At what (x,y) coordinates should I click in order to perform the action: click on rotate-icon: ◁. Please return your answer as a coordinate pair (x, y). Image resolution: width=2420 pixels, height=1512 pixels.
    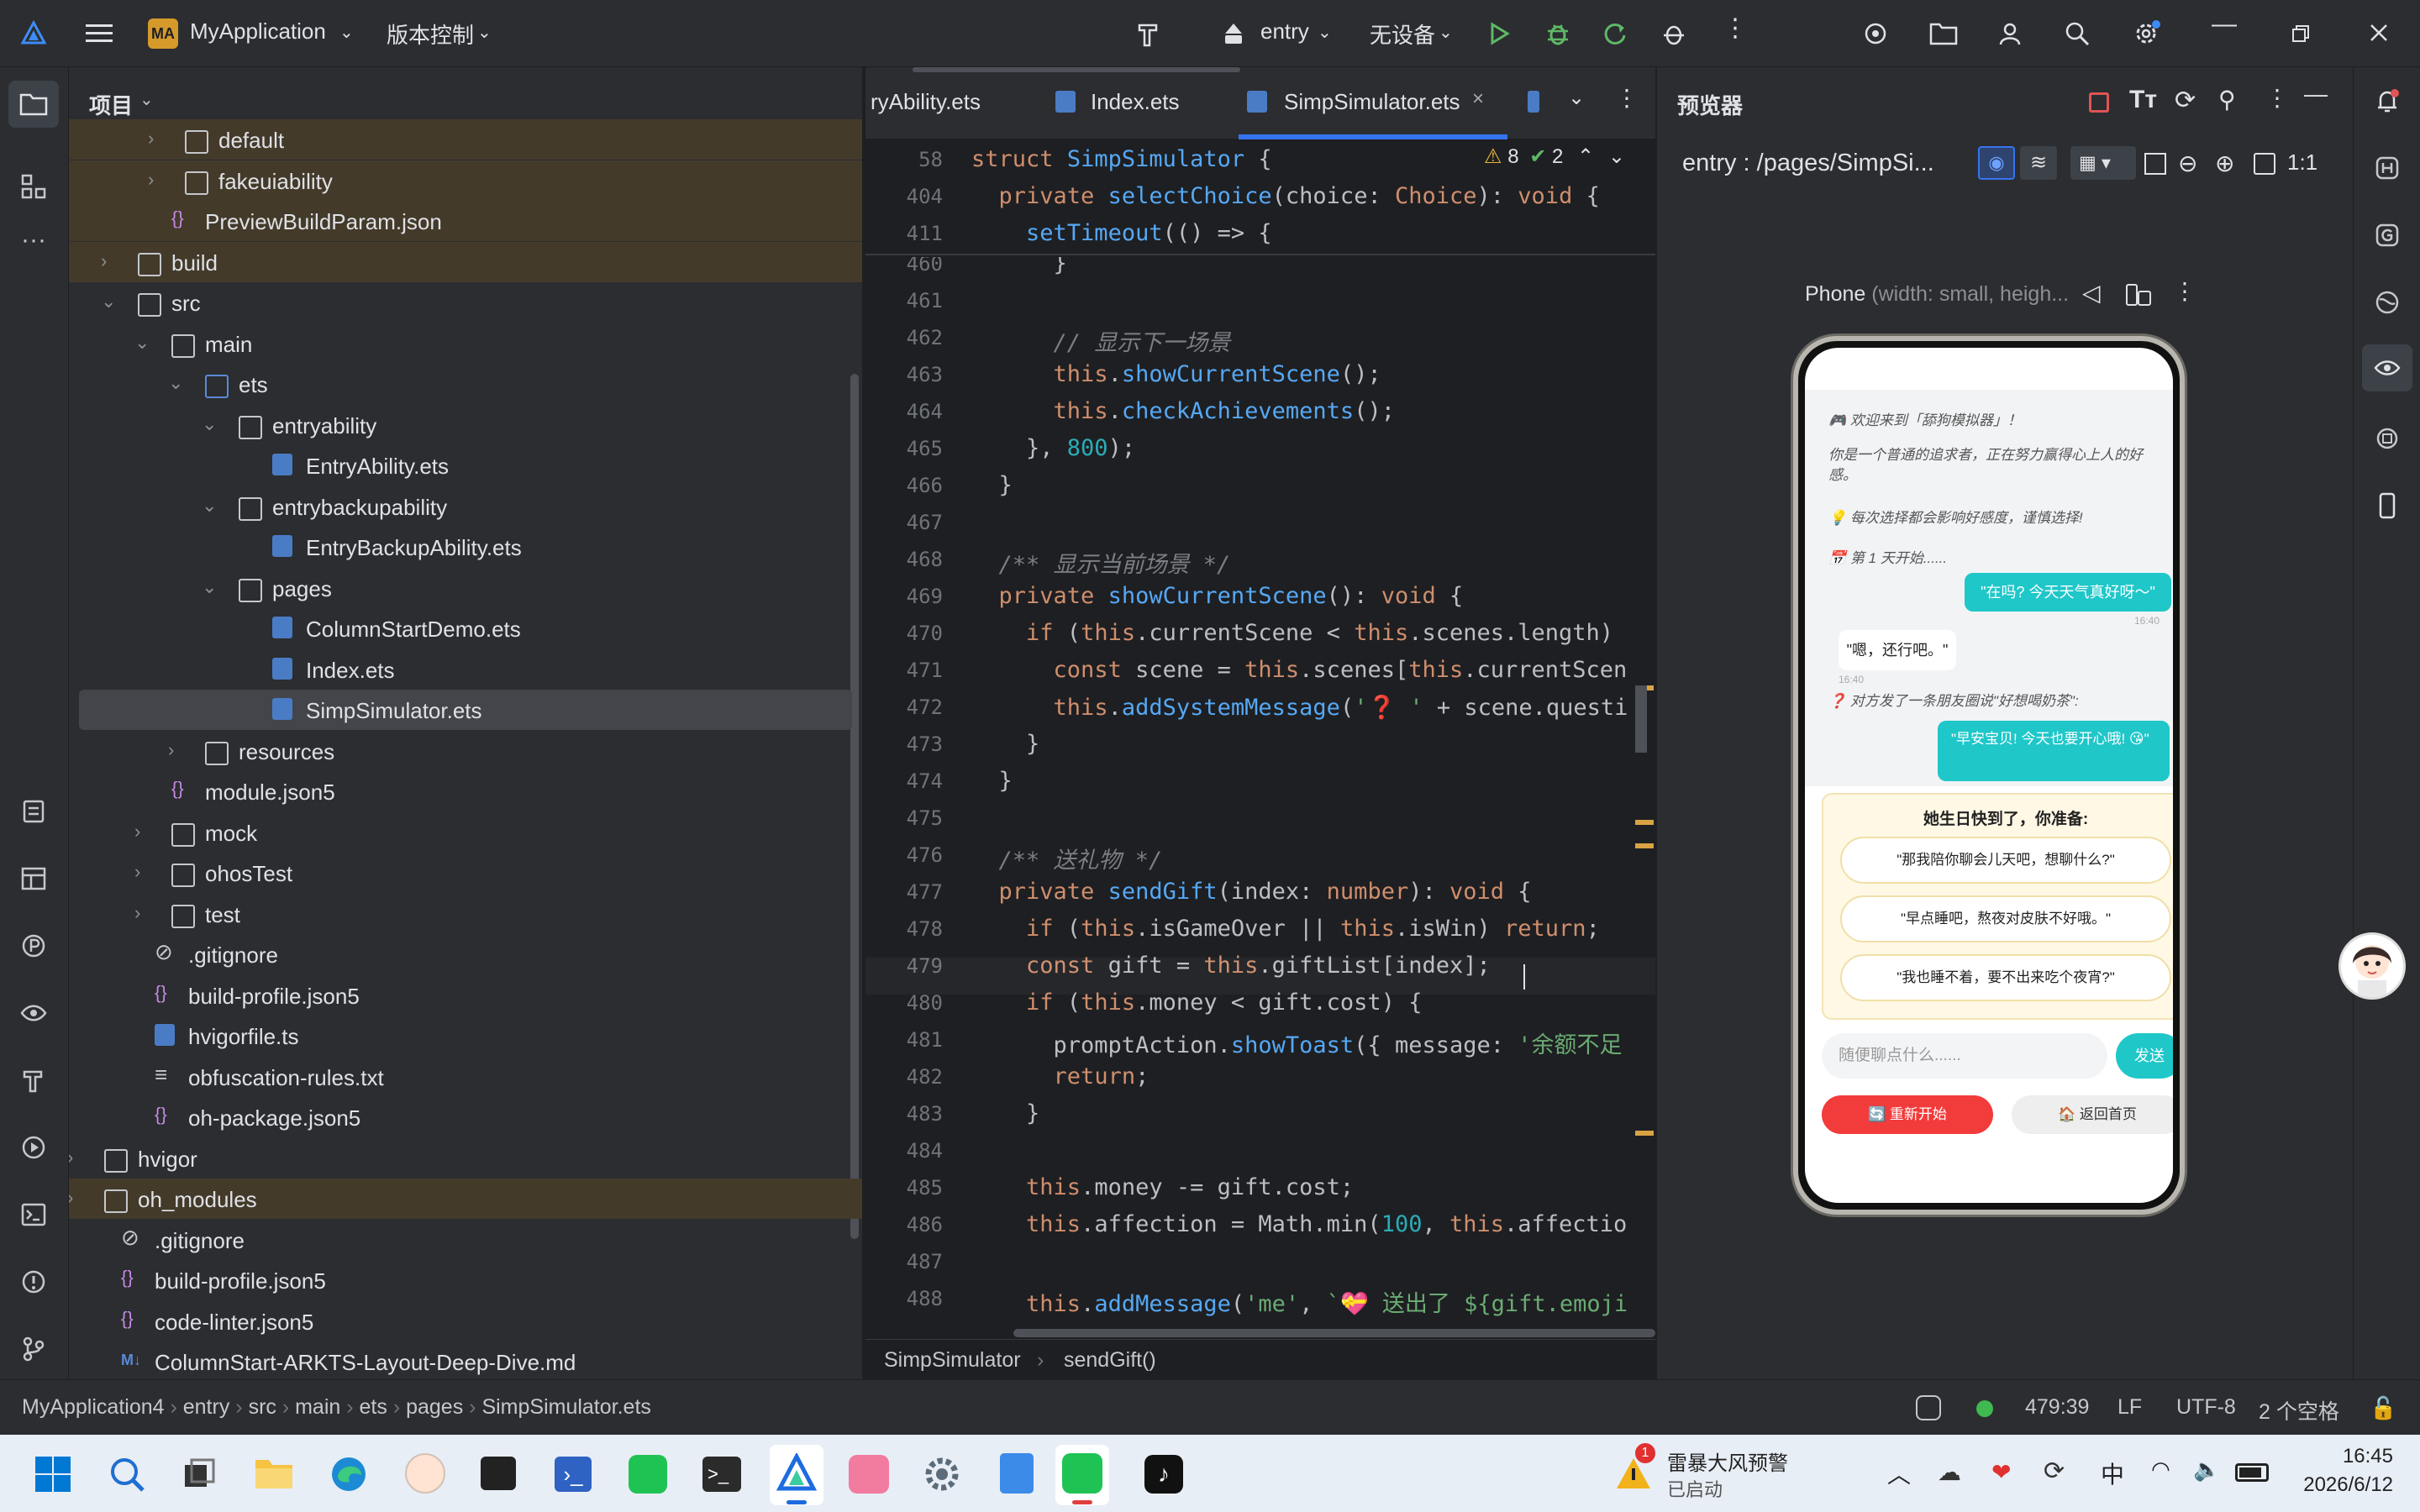
    Looking at the image, I should click on (2091, 293).